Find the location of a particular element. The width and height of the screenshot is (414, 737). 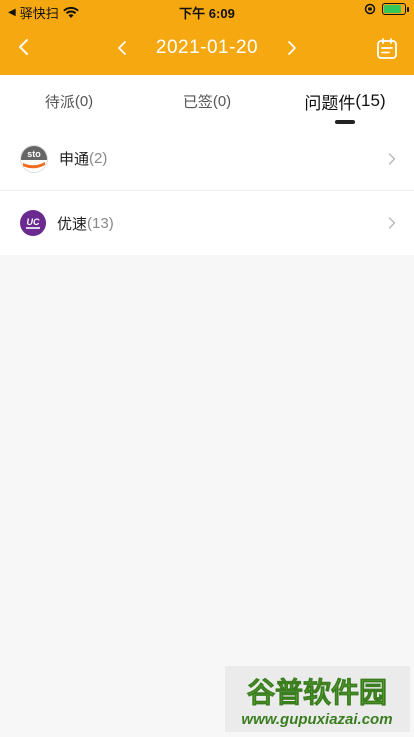

prev-date-button is located at coordinates (122, 48).